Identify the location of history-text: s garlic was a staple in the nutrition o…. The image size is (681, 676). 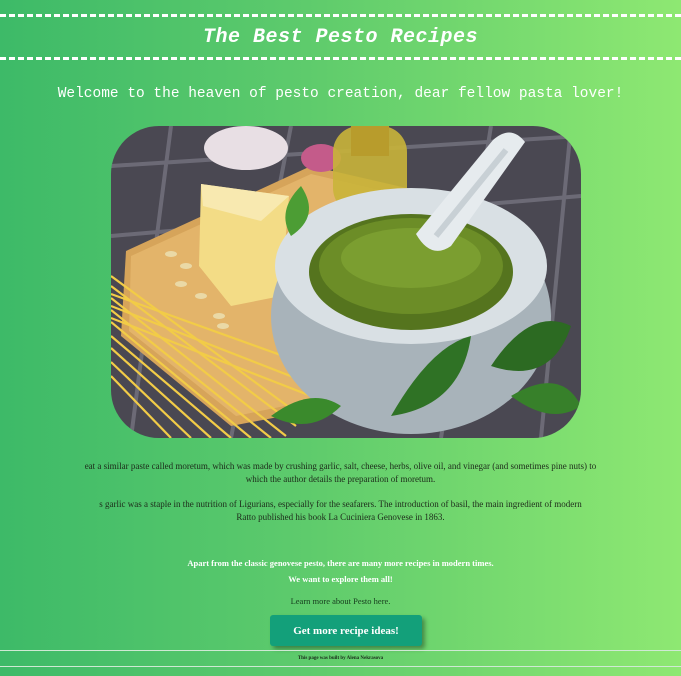
(340, 504).